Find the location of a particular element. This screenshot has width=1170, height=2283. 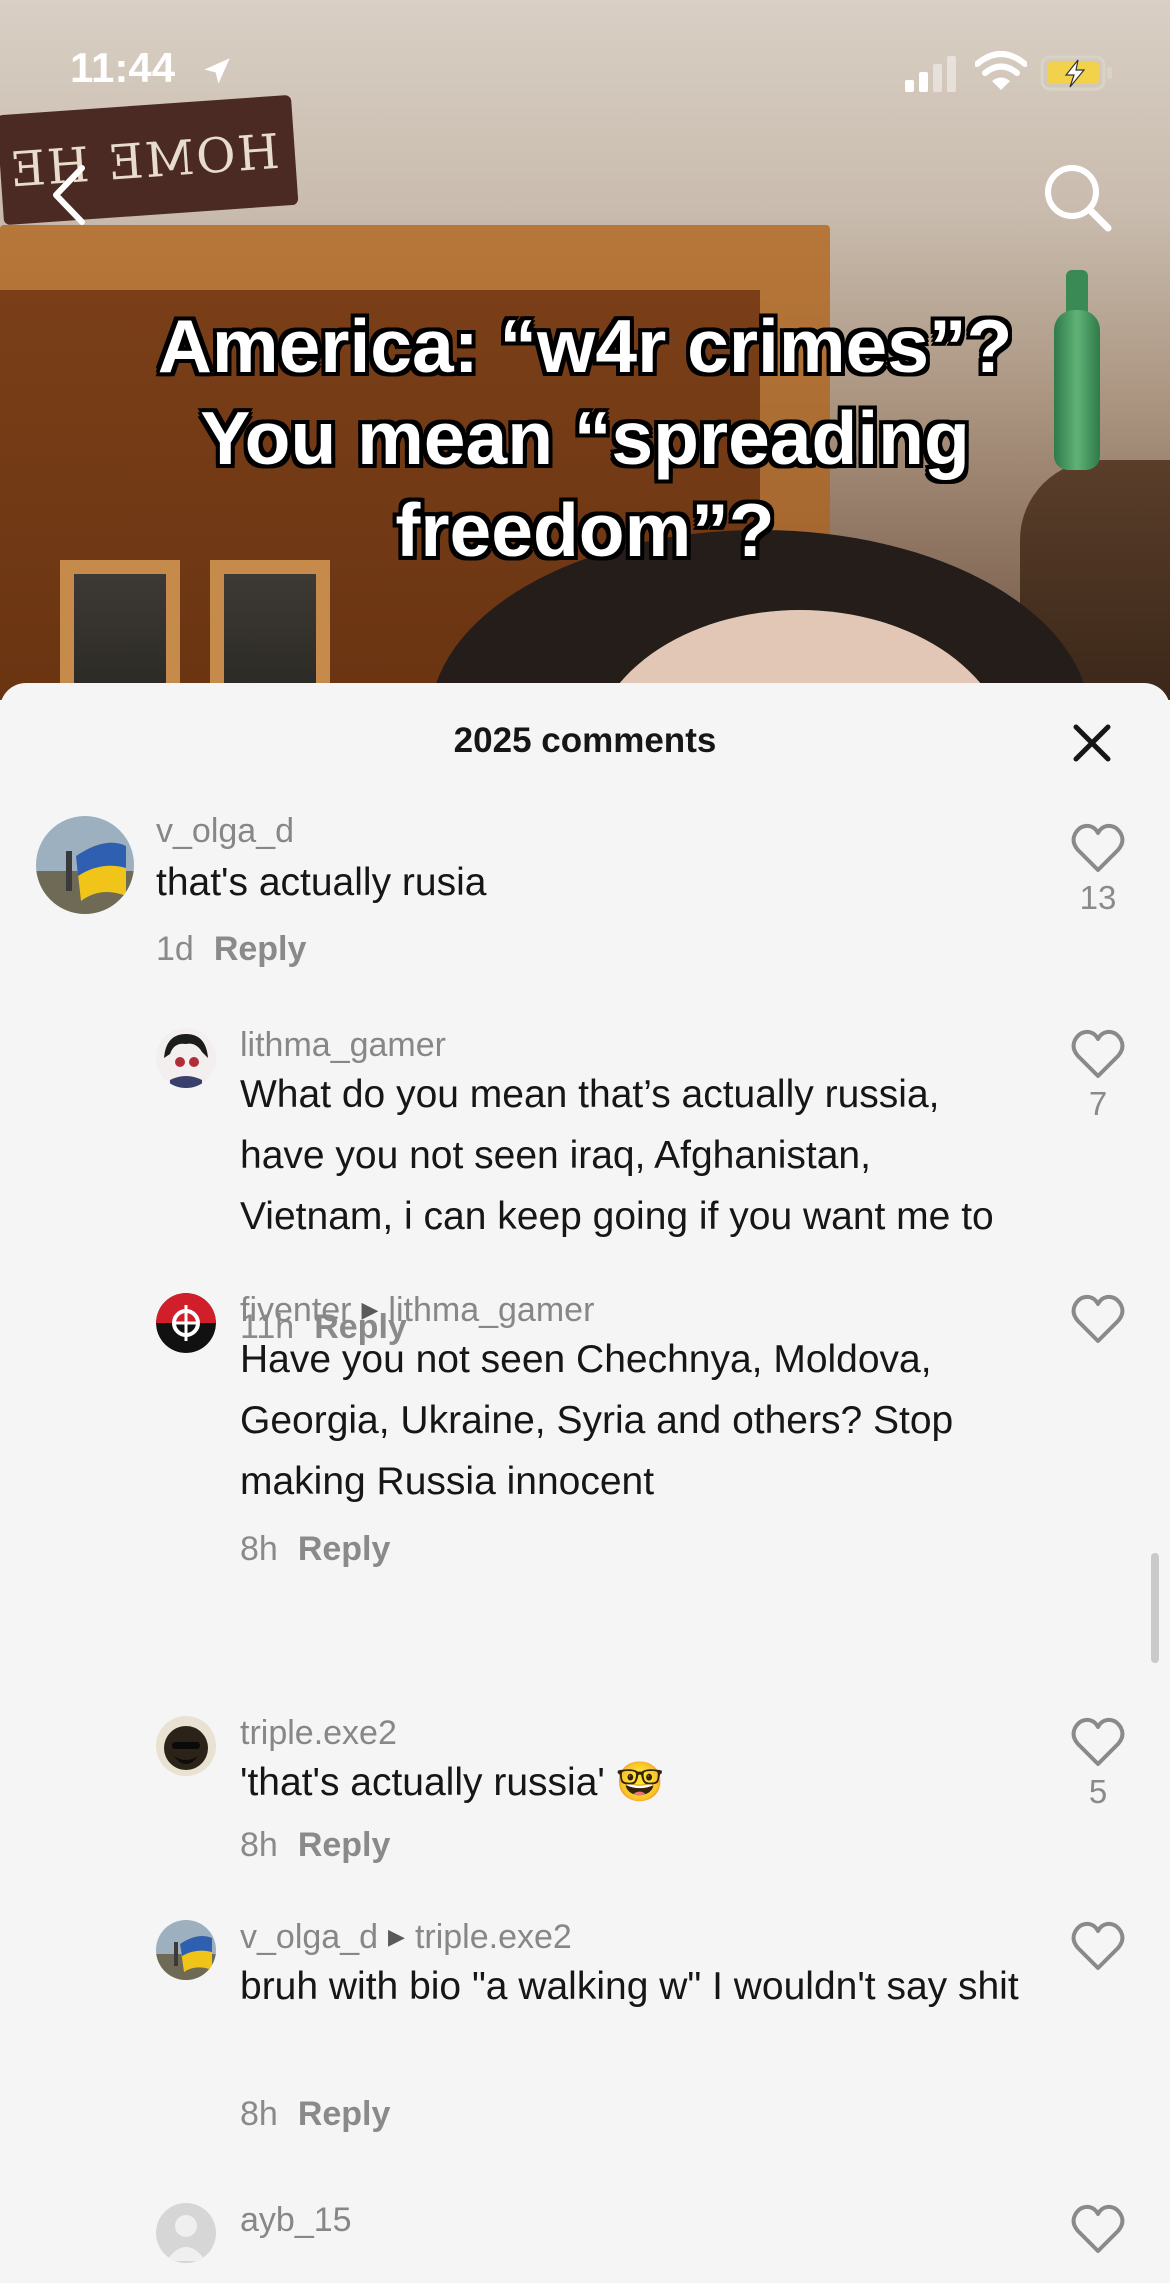

comment-username: lithma_gamer is located at coordinates (343, 1045).